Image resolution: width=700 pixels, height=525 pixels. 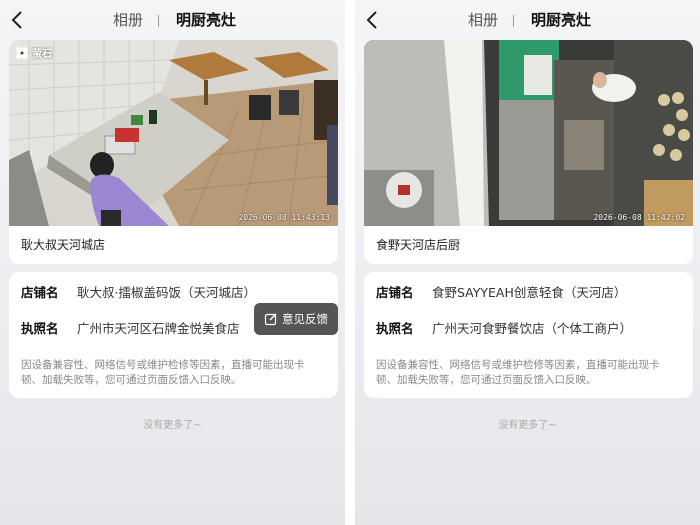 What do you see at coordinates (350, 262) in the screenshot?
I see `screenshot-divider` at bounding box center [350, 262].